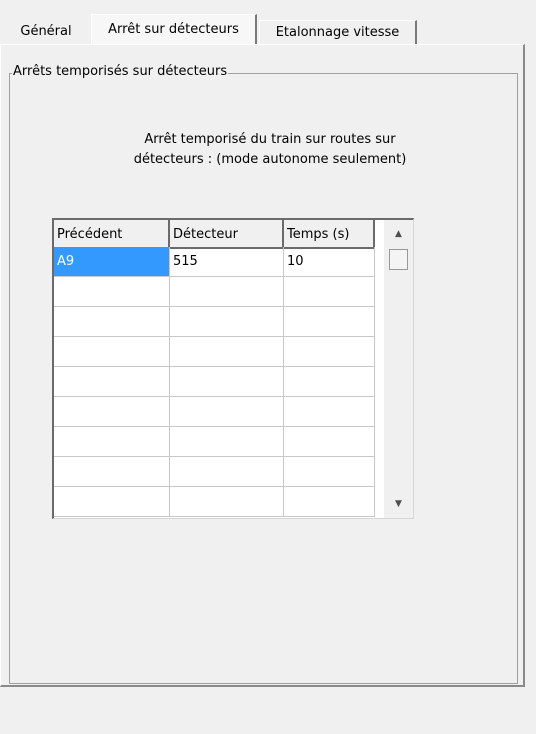 This screenshot has height=734, width=536. Describe the element at coordinates (398, 504) in the screenshot. I see `scroll-down-arrow-icon: ▼` at that location.